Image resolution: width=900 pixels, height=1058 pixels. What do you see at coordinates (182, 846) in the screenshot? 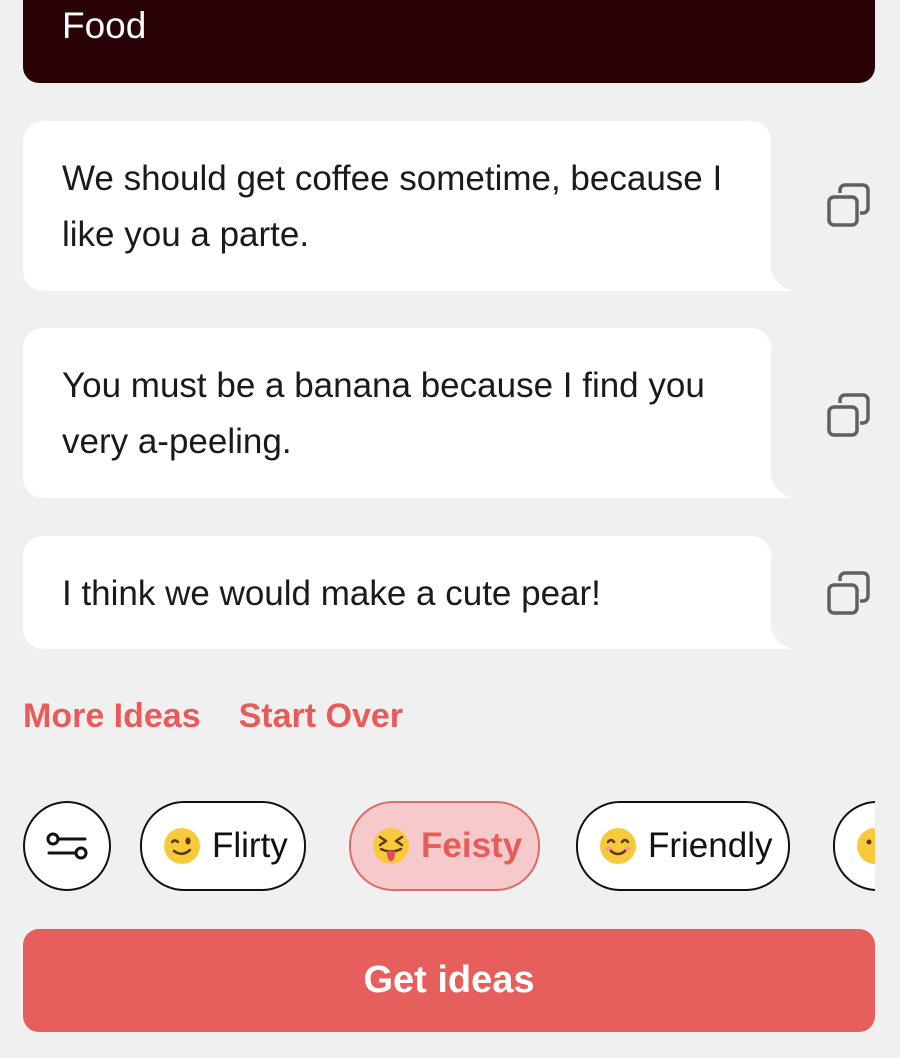
I see `winking-face-icon` at bounding box center [182, 846].